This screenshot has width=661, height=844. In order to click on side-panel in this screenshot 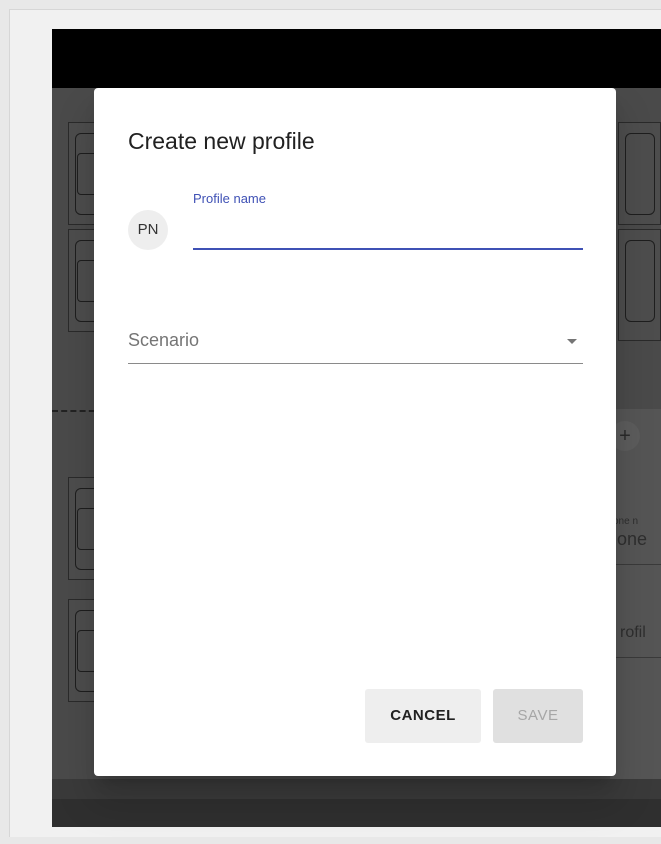, I will do `click(635, 618)`.